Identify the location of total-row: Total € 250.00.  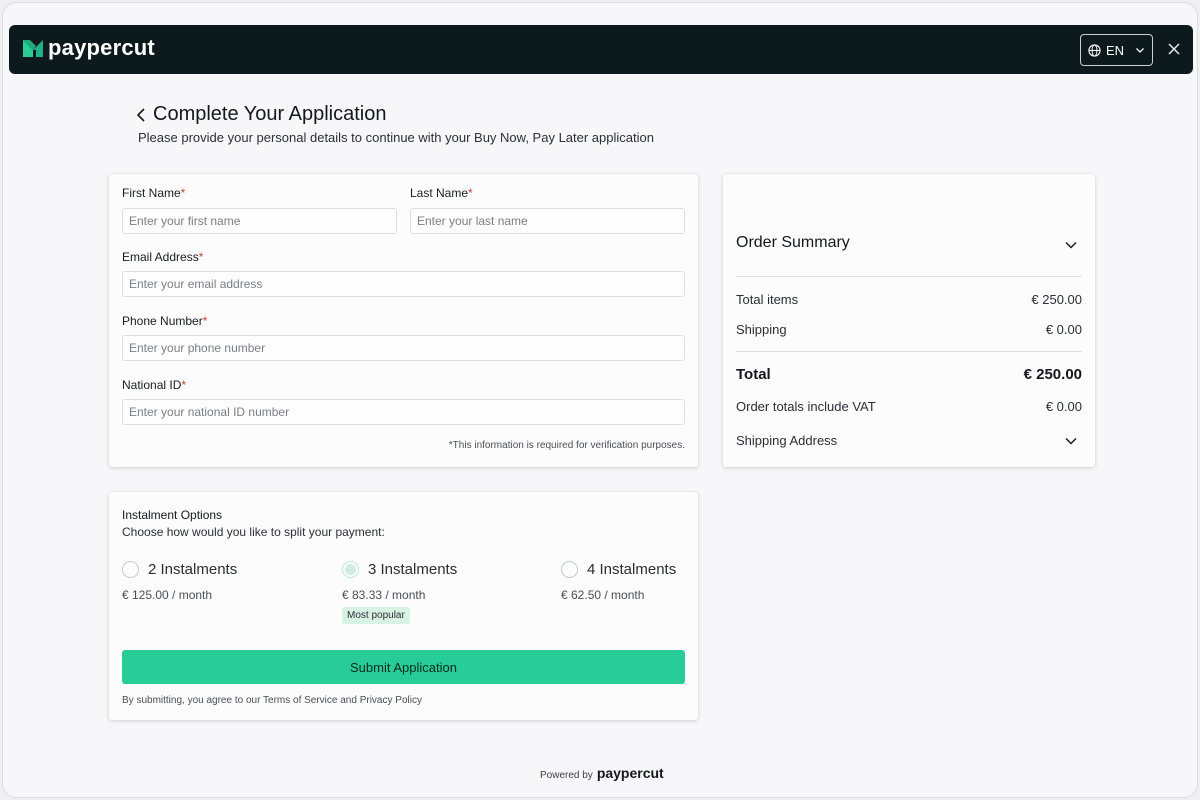
(909, 374).